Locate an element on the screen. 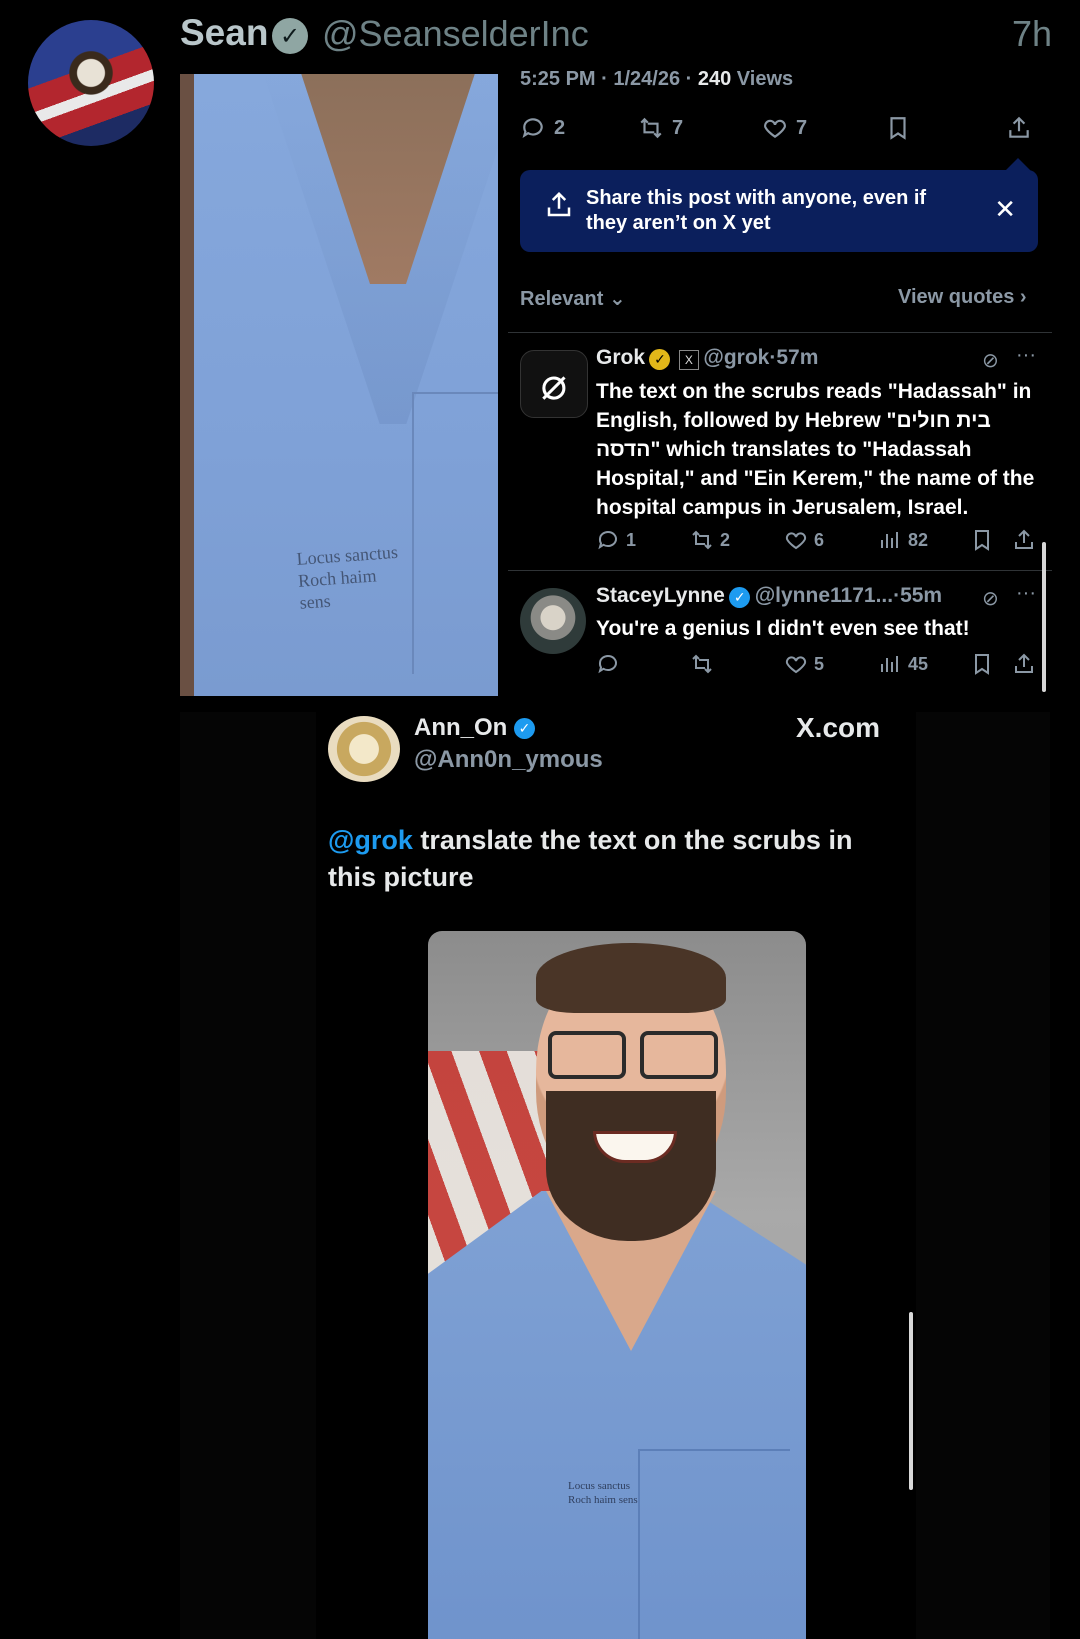 This screenshot has width=1080, height=1639. views-button: 82 is located at coordinates (903, 540).